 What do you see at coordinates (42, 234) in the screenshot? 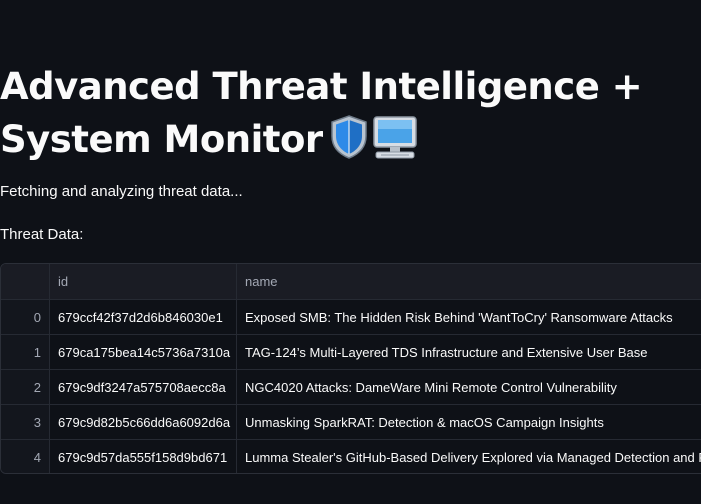
I see `table-label: Threat Data:` at bounding box center [42, 234].